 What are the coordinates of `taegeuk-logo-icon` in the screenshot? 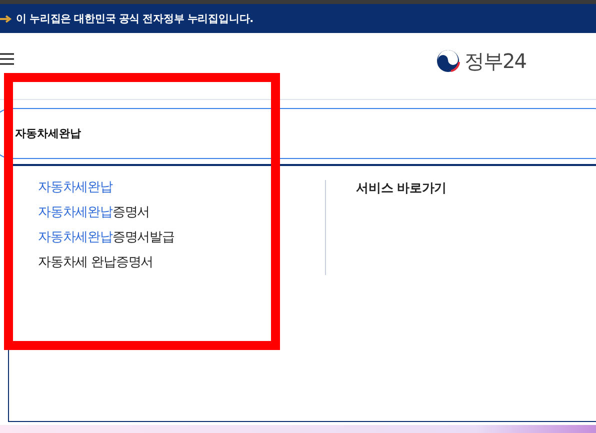 It's located at (448, 61).